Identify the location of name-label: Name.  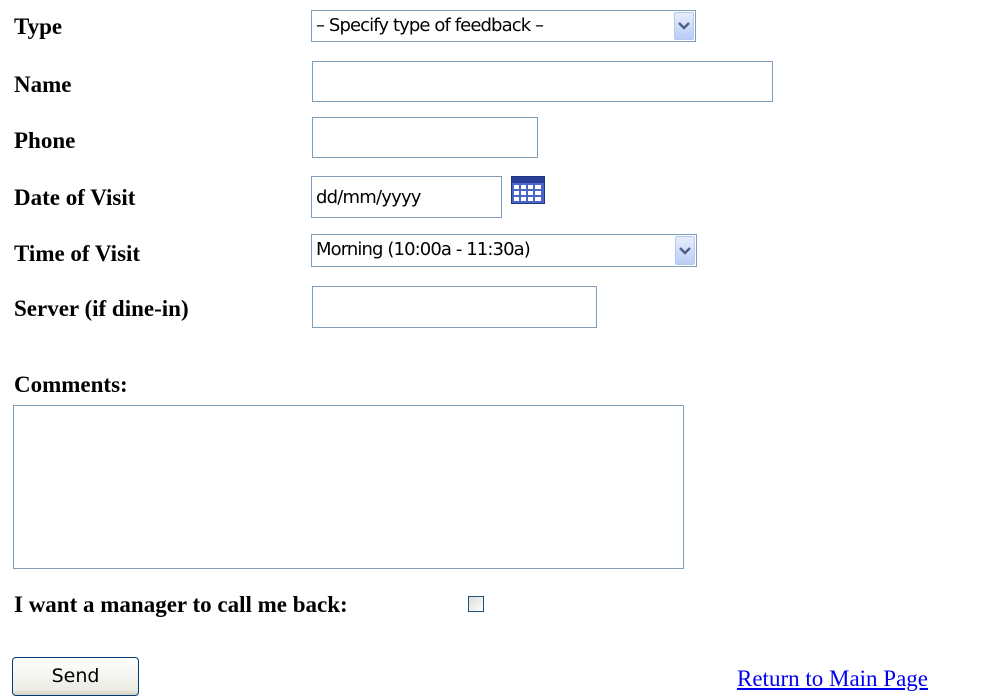
(43, 84).